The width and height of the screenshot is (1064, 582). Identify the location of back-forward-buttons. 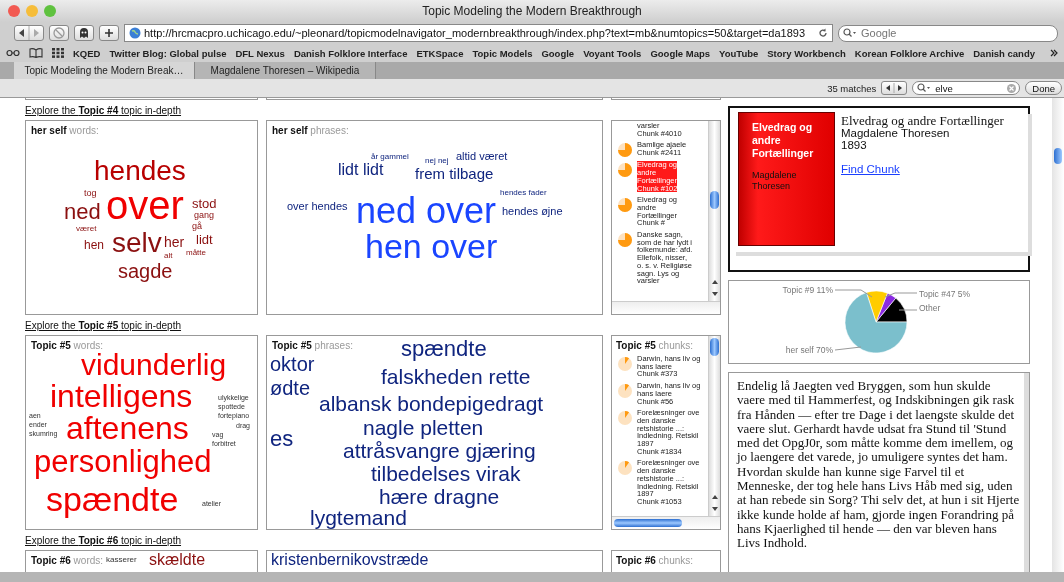
(29, 33).